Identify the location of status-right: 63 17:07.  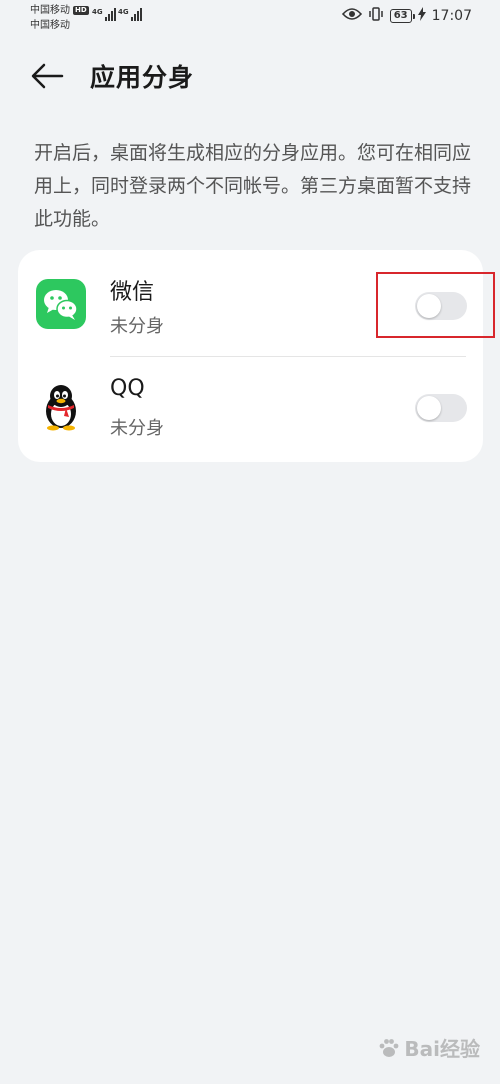
(406, 16).